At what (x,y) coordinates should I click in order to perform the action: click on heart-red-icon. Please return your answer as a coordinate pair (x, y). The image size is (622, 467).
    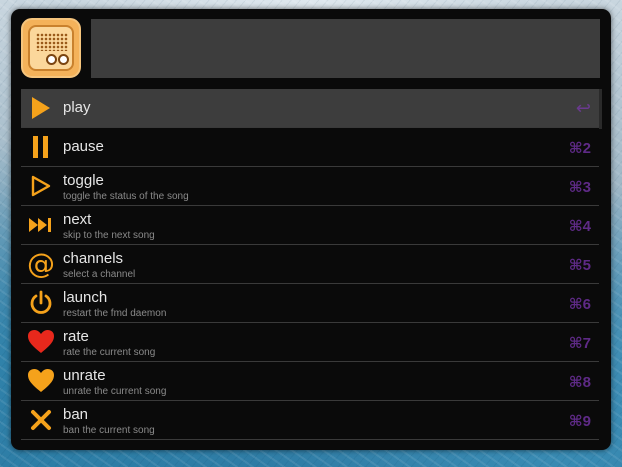
    Looking at the image, I should click on (41, 342).